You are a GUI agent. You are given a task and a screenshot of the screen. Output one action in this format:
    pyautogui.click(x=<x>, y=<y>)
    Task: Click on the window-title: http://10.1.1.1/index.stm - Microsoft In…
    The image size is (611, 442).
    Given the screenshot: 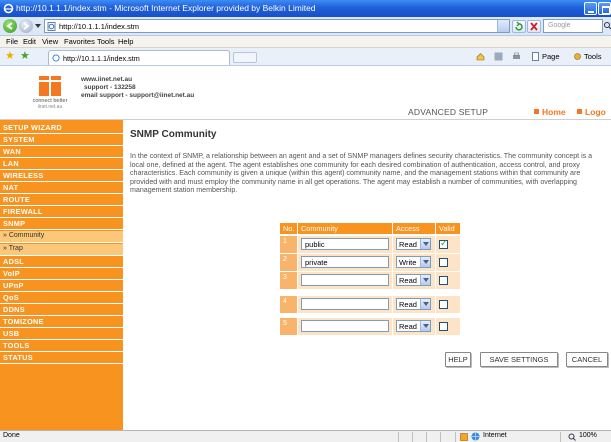 What is the action you would take?
    pyautogui.click(x=166, y=8)
    